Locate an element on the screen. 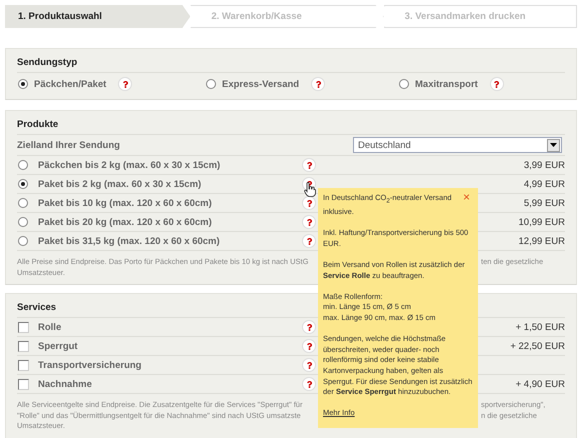  product-label: Paket bis 10 kg (max. 120 x 60 x 60cm) is located at coordinates (125, 203).